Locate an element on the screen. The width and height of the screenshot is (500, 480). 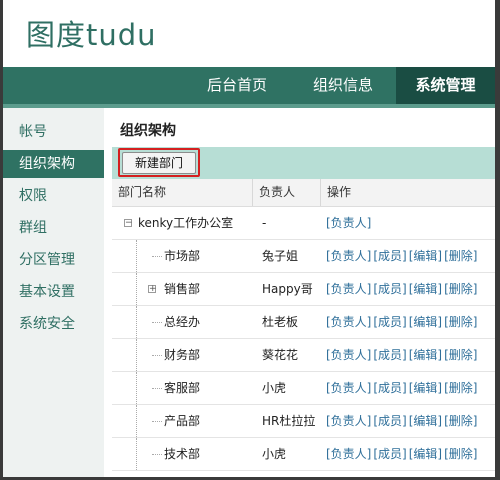
department-name: 客服部 is located at coordinates (182, 388).